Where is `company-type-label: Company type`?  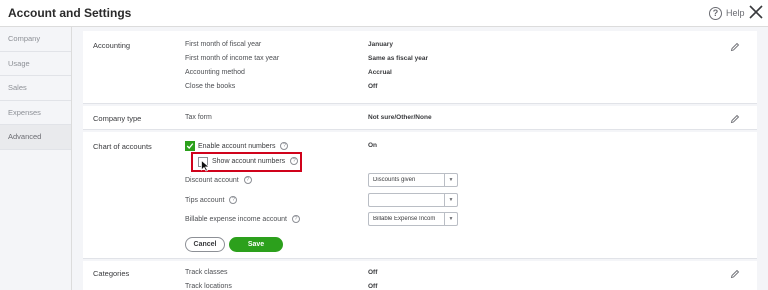
company-type-label: Company type is located at coordinates (117, 118).